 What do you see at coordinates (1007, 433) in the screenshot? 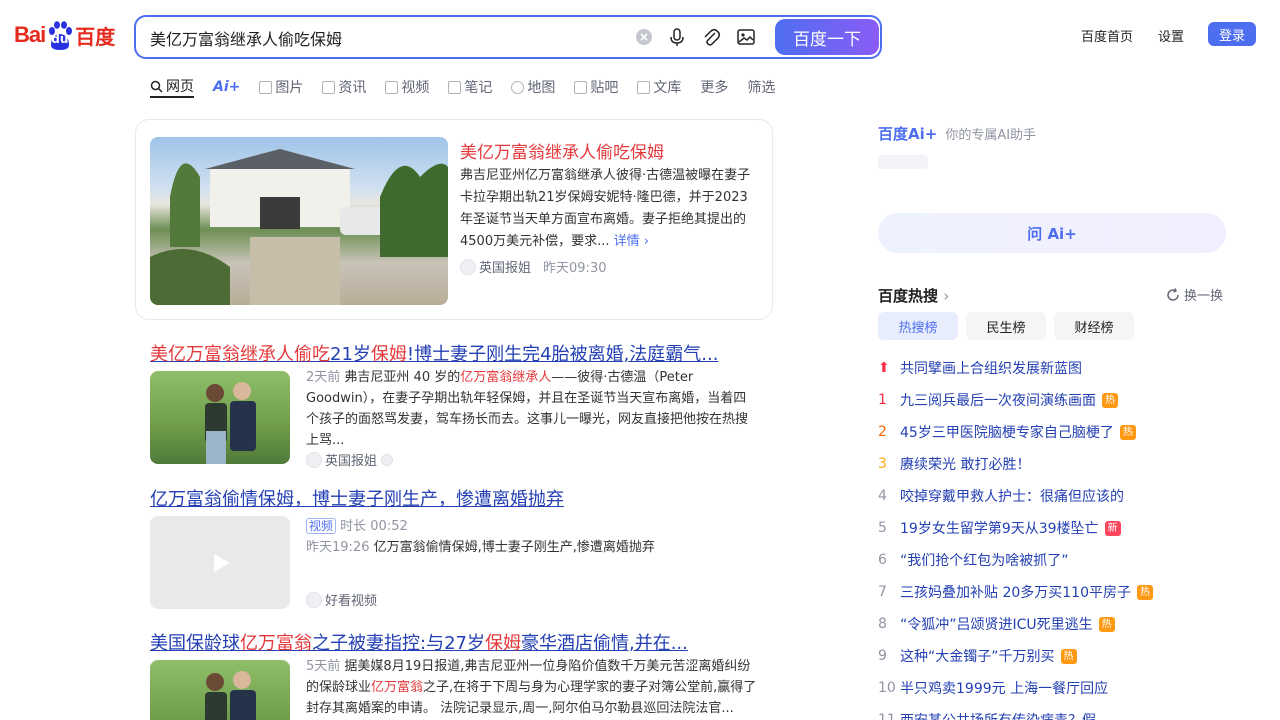
I see `hot-item-text: 45岁三甲医院脑梗专家自己脑梗了` at bounding box center [1007, 433].